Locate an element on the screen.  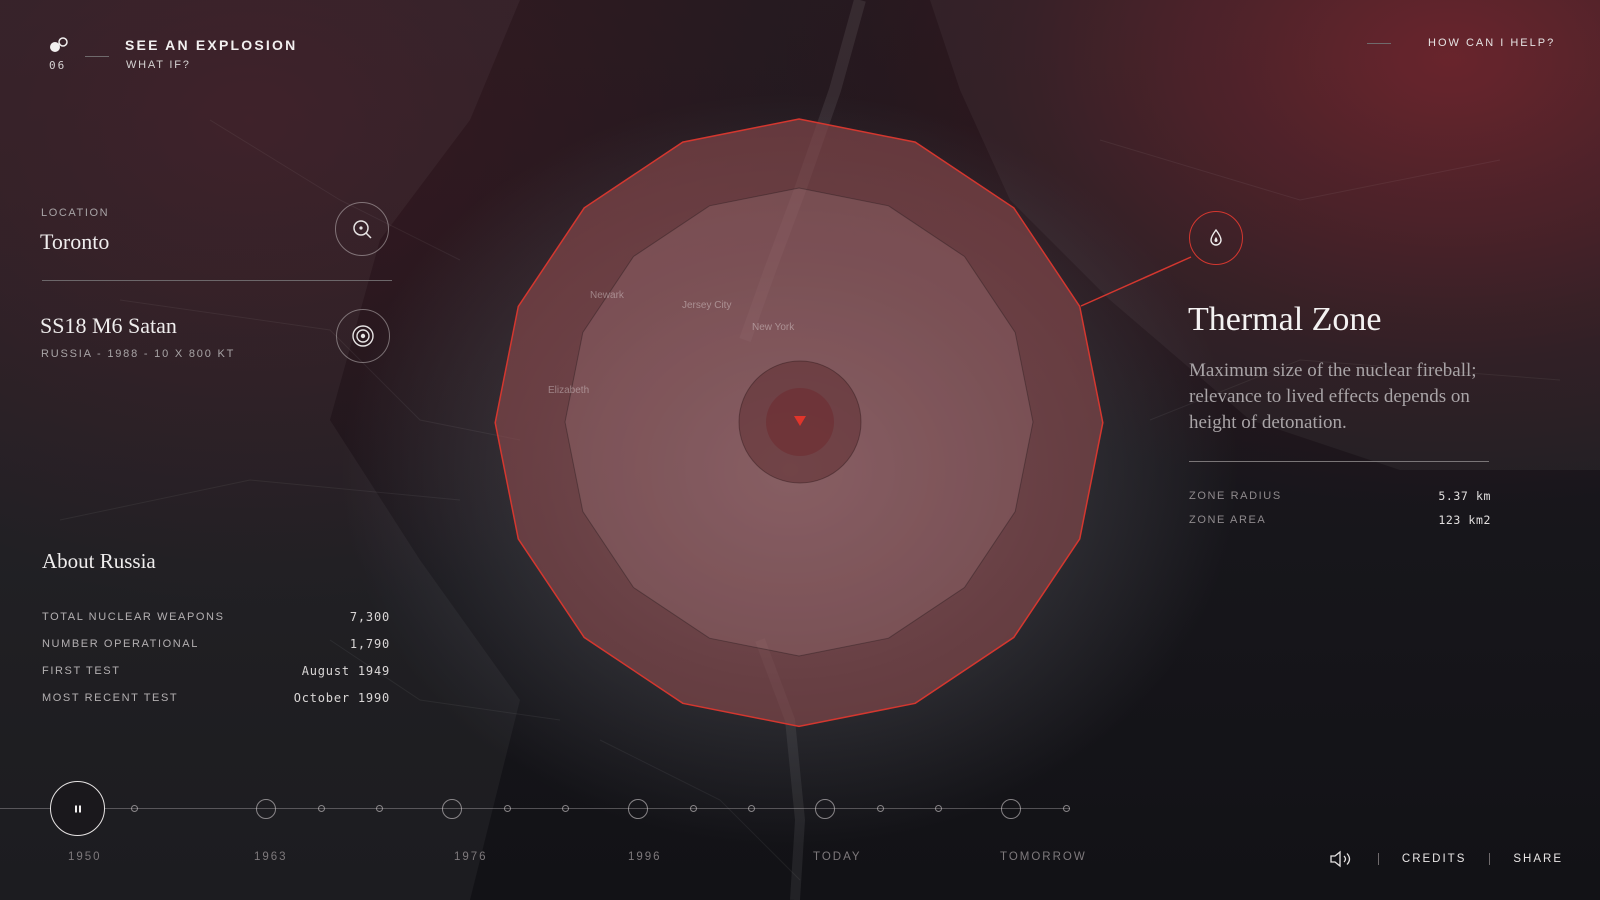
logo-icon is located at coordinates (59, 44).